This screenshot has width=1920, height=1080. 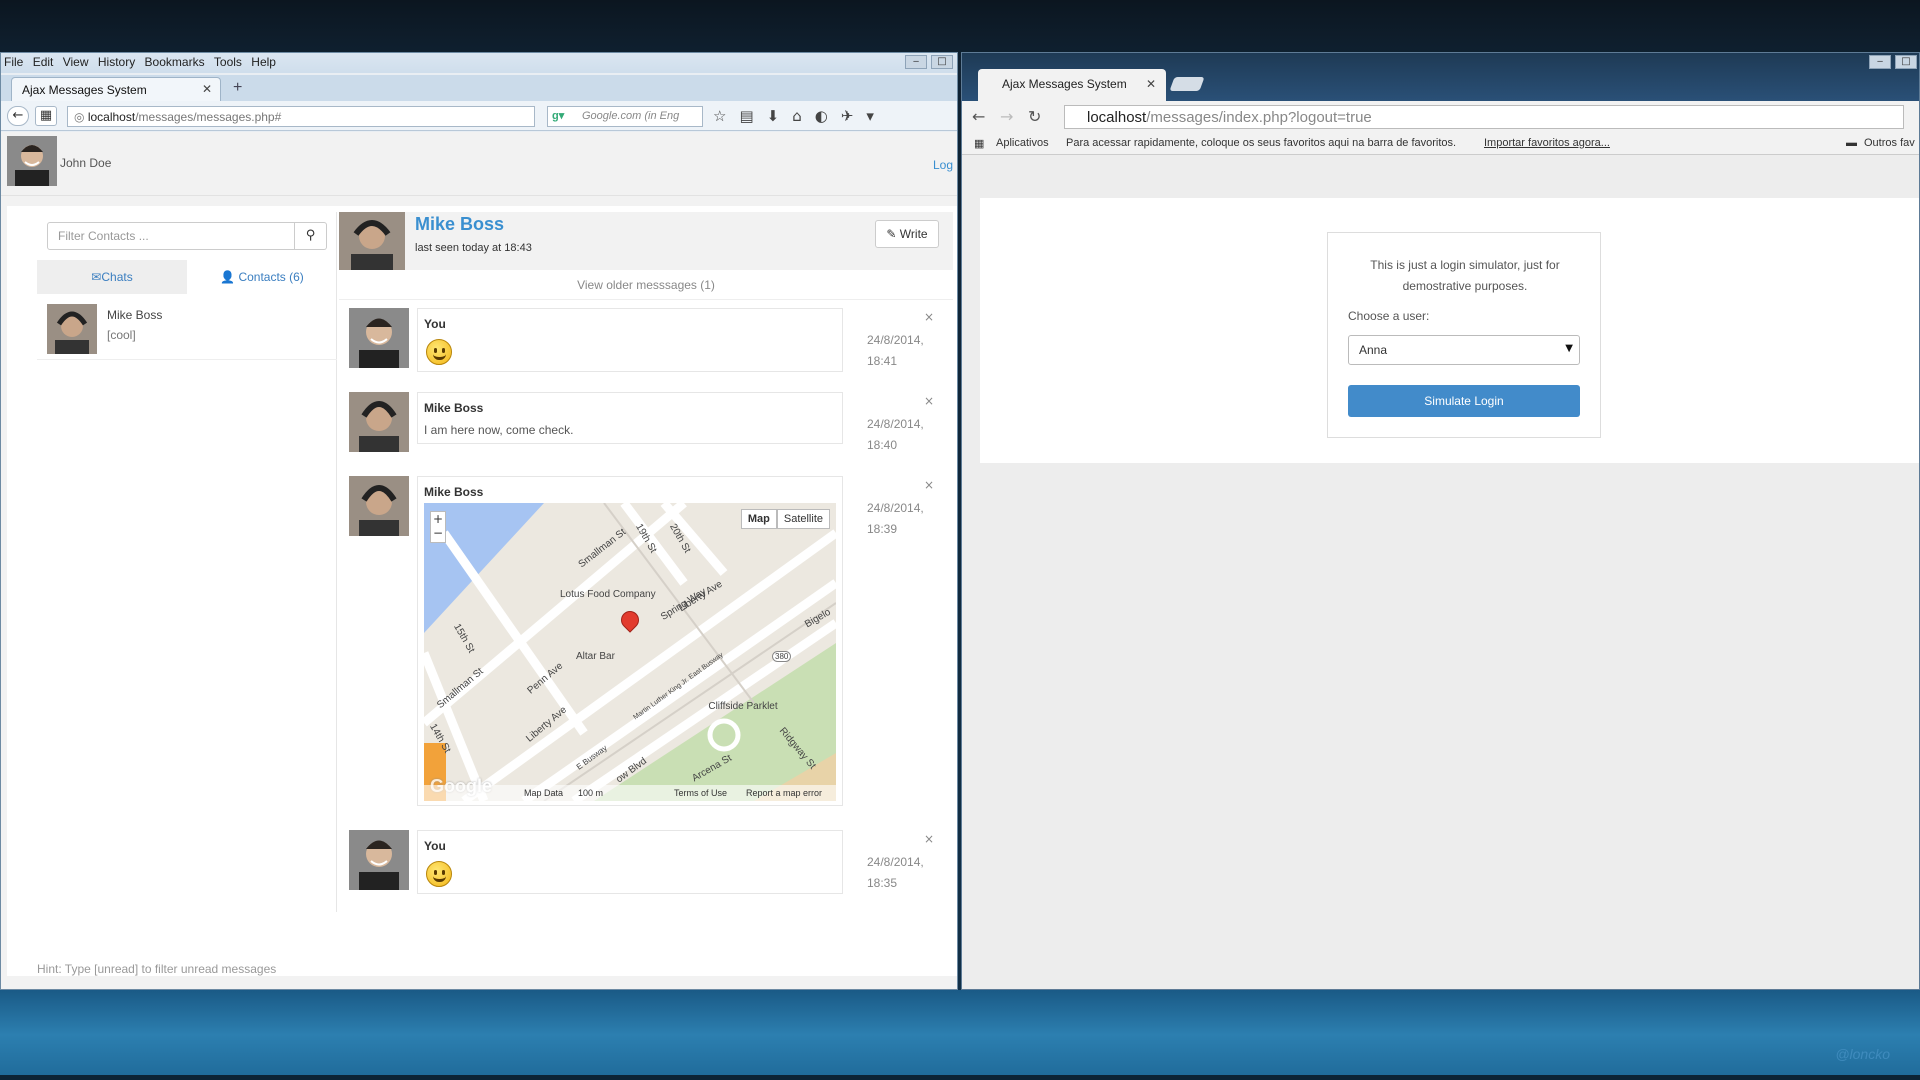 I want to click on contact-last-message: [cool], so click(x=121, y=335).